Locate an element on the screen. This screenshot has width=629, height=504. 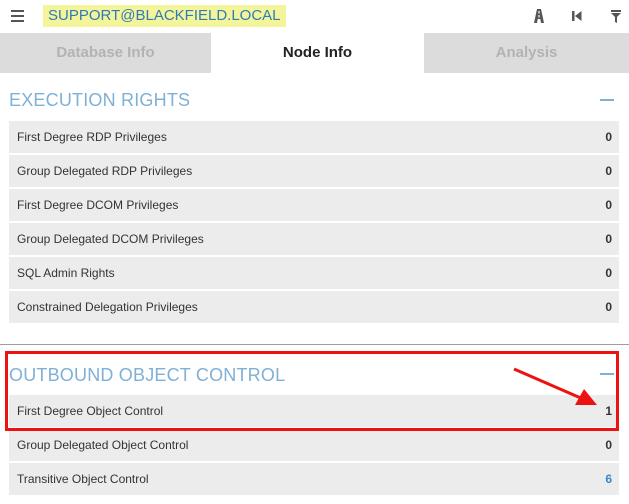
top-bar: SUPPORT@BLACKFIELD.LOCAL is located at coordinates (314, 16).